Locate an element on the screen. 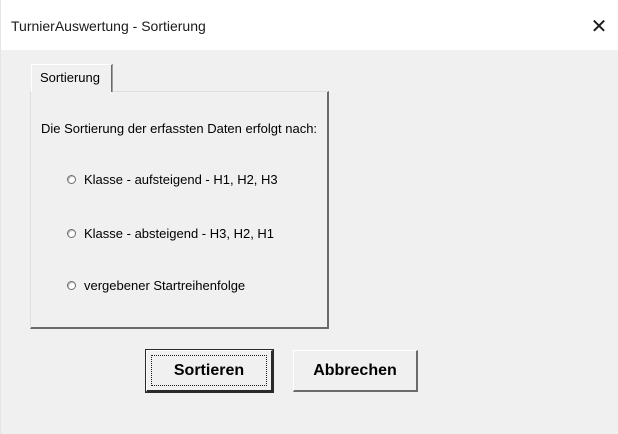  radio-label: vergebener Startreihenfolge is located at coordinates (165, 285).